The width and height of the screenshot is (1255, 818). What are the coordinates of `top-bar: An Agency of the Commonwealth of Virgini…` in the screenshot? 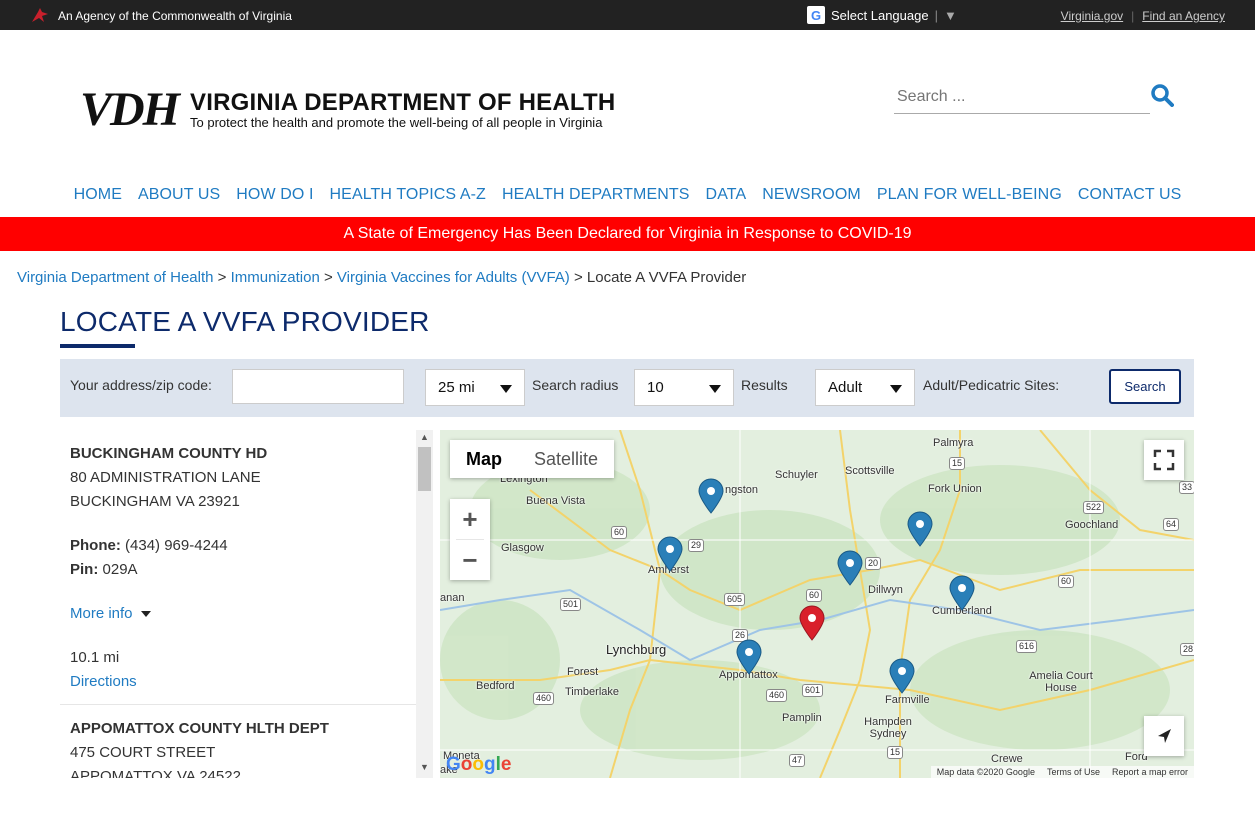 It's located at (627, 15).